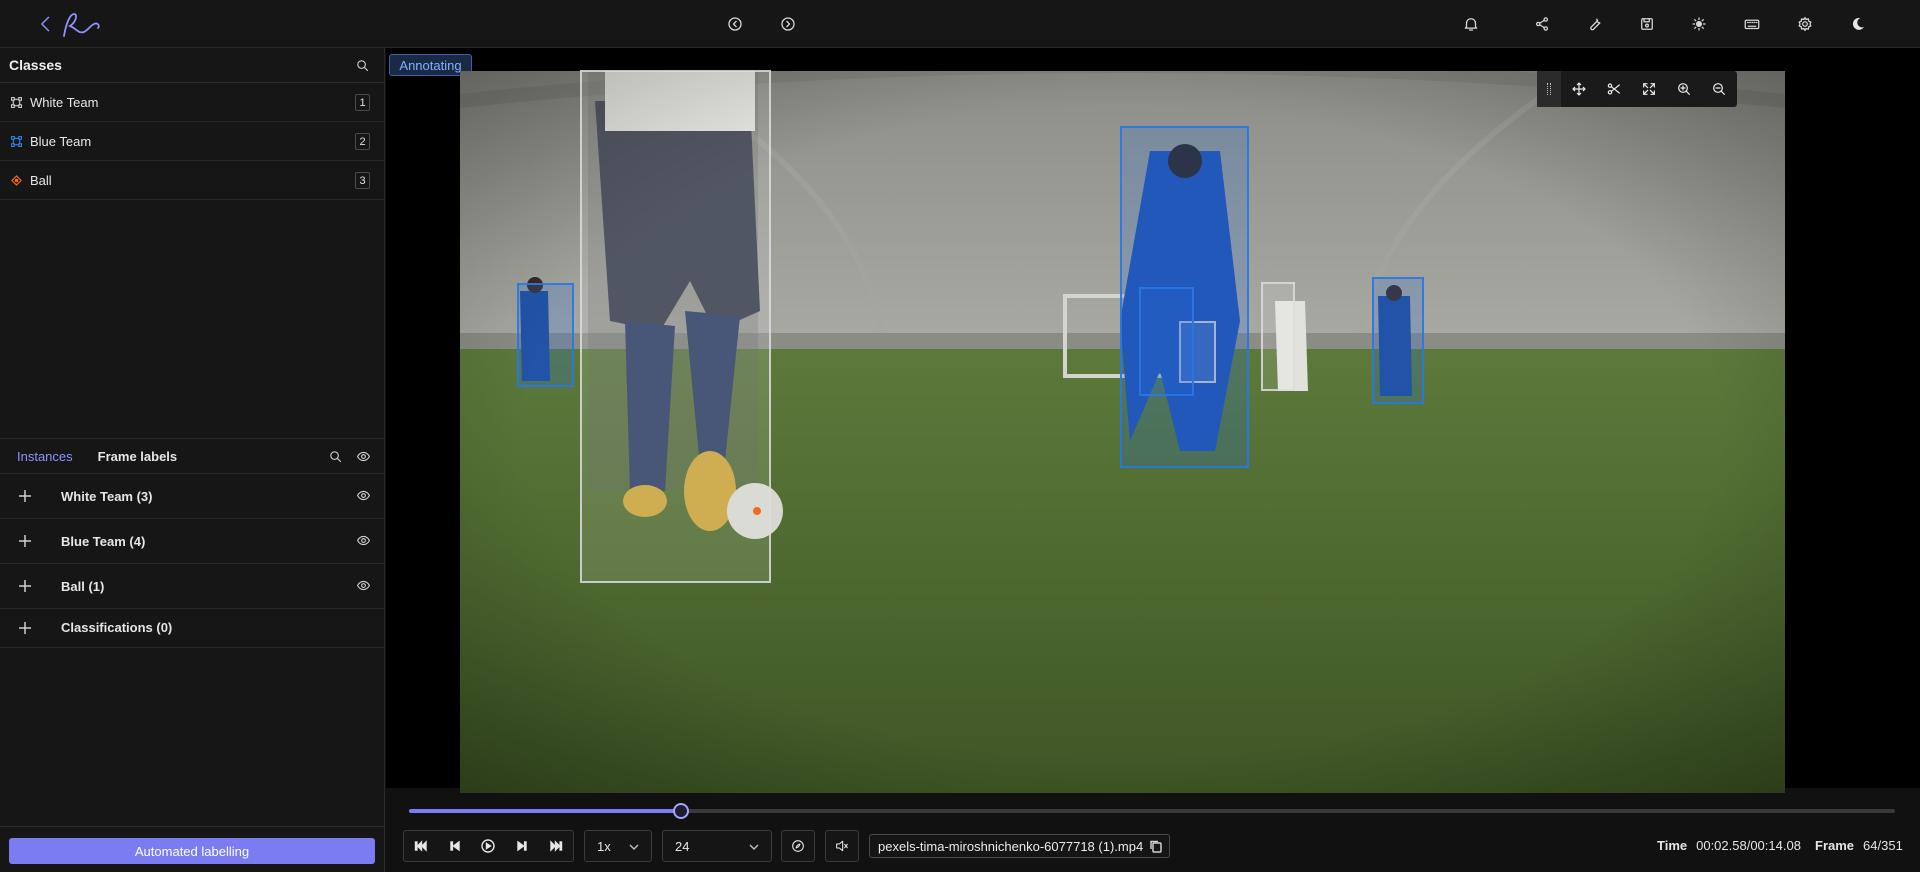 Image resolution: width=1920 pixels, height=872 pixels. Describe the element at coordinates (960, 24) in the screenshot. I see `top-bar` at that location.